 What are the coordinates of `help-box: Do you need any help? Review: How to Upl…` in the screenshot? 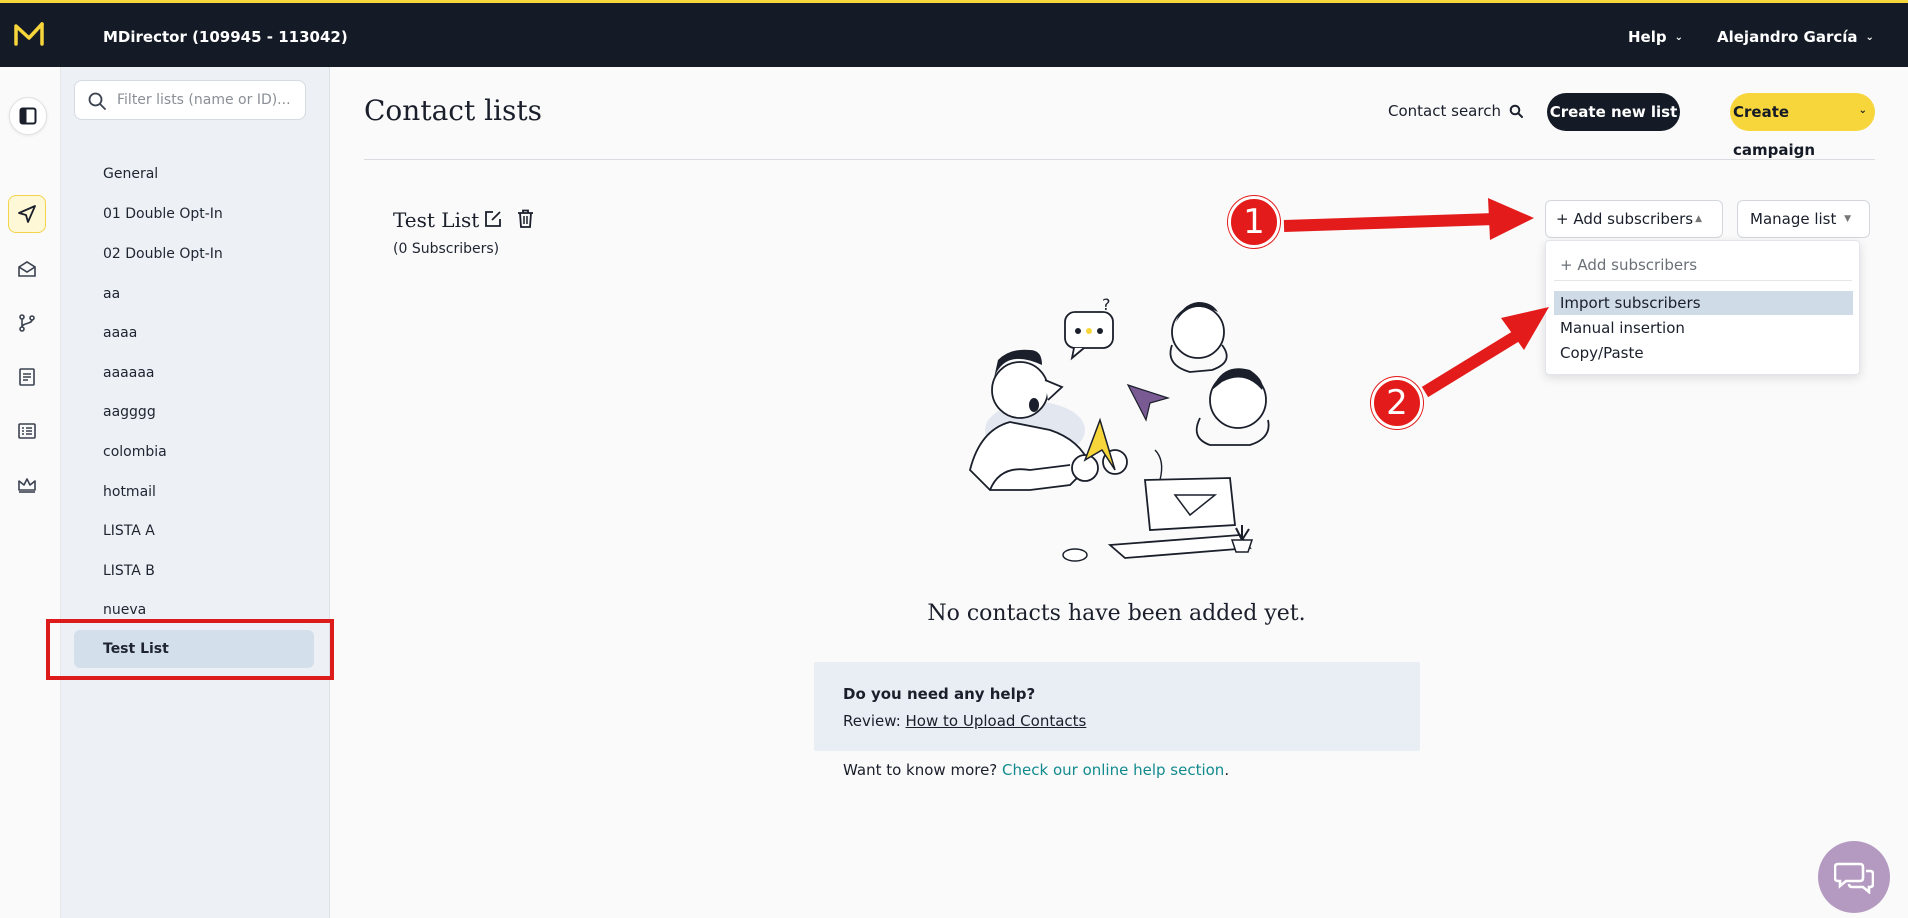 It's located at (1117, 706).